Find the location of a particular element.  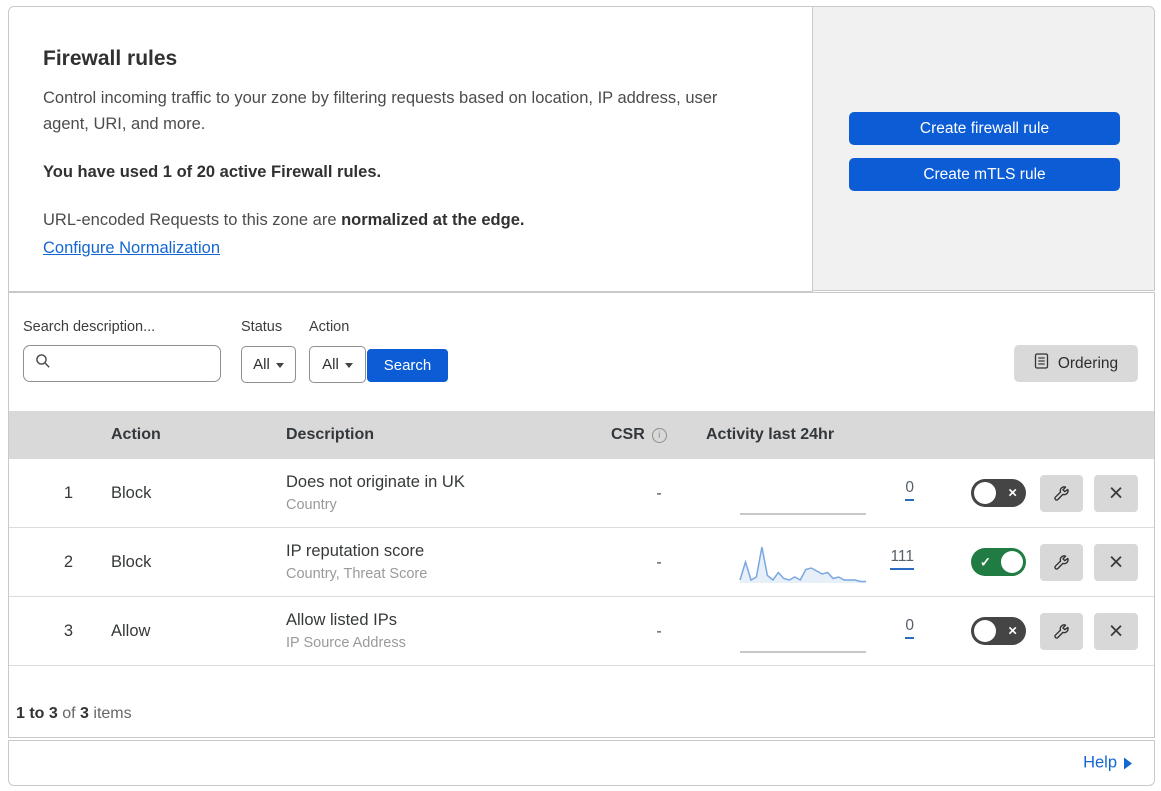

status-label: Status is located at coordinates (262, 327).